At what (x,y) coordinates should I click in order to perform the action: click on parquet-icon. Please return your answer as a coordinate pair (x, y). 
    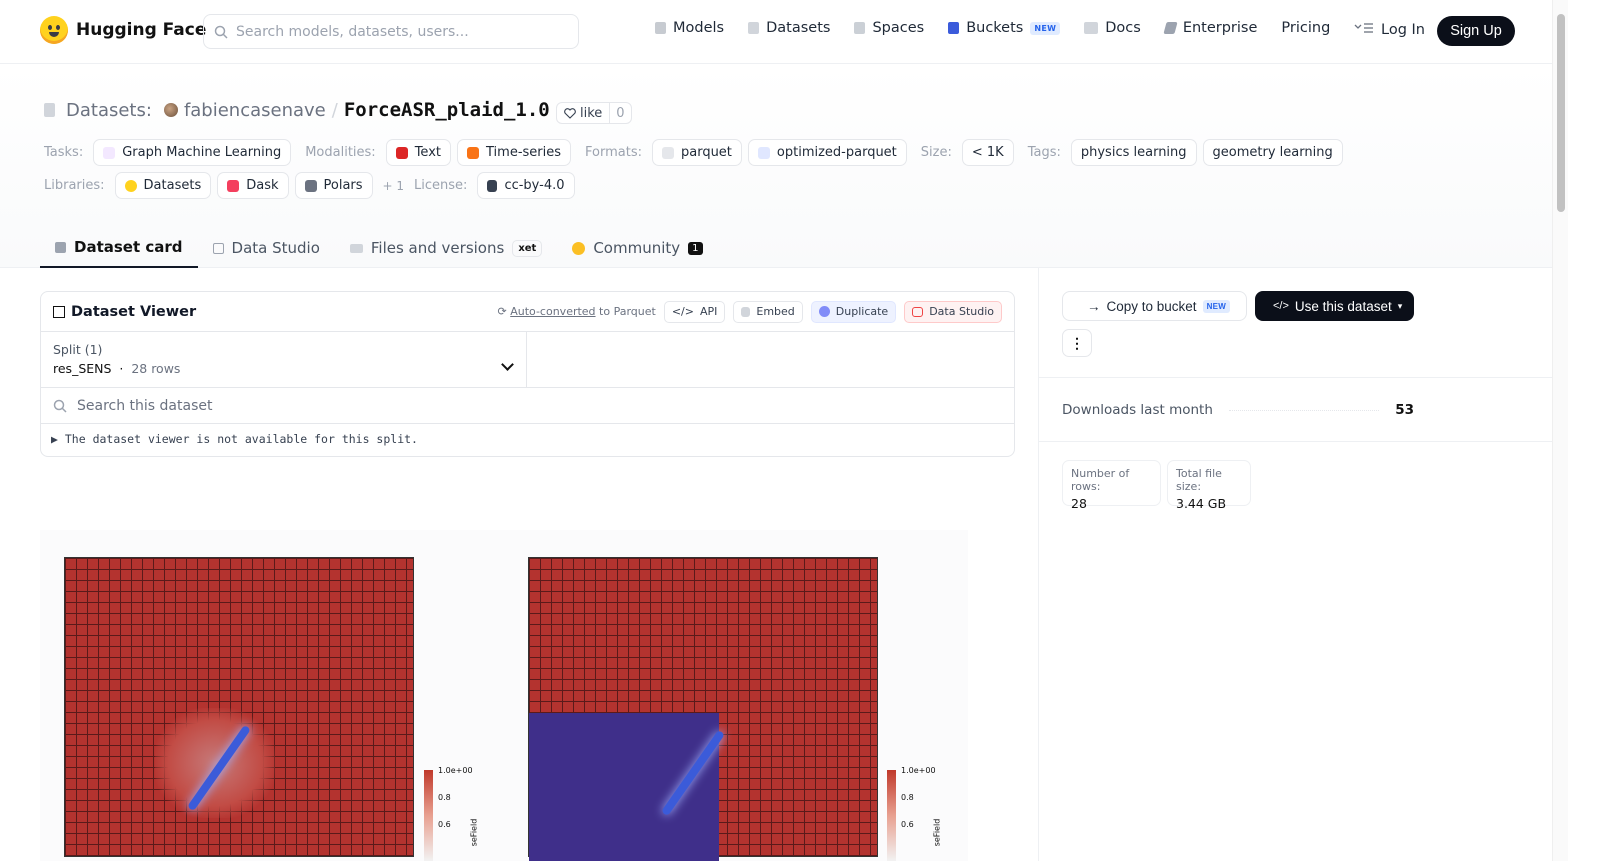
    Looking at the image, I should click on (667, 152).